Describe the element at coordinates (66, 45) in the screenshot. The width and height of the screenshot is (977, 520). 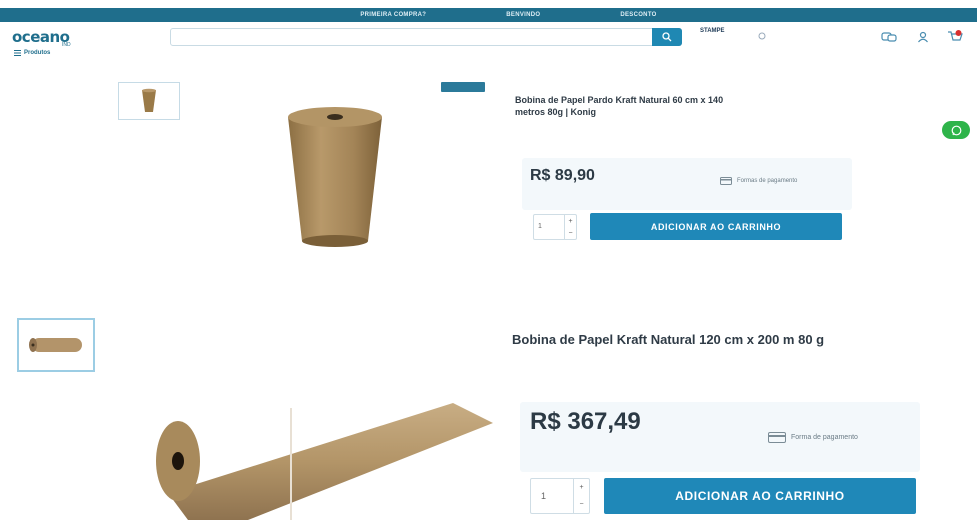
I see `logo-subtitle: IND` at that location.